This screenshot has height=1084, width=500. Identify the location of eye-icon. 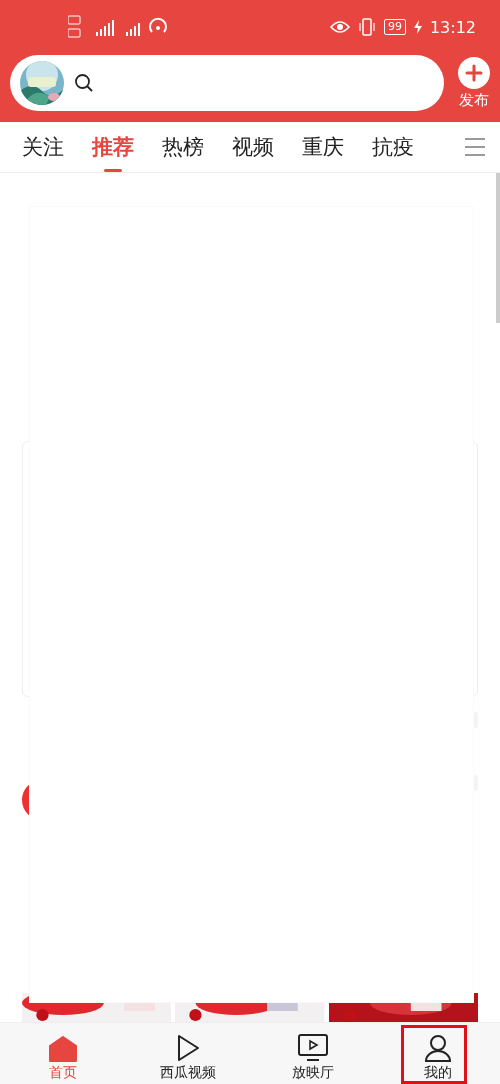
(339, 27).